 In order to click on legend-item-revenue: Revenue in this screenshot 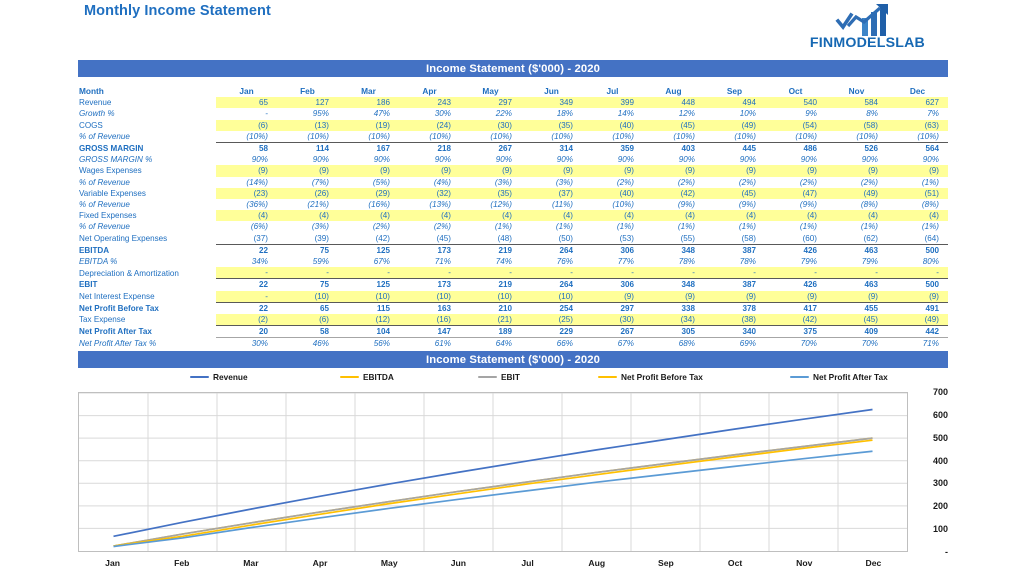, I will do `click(219, 377)`.